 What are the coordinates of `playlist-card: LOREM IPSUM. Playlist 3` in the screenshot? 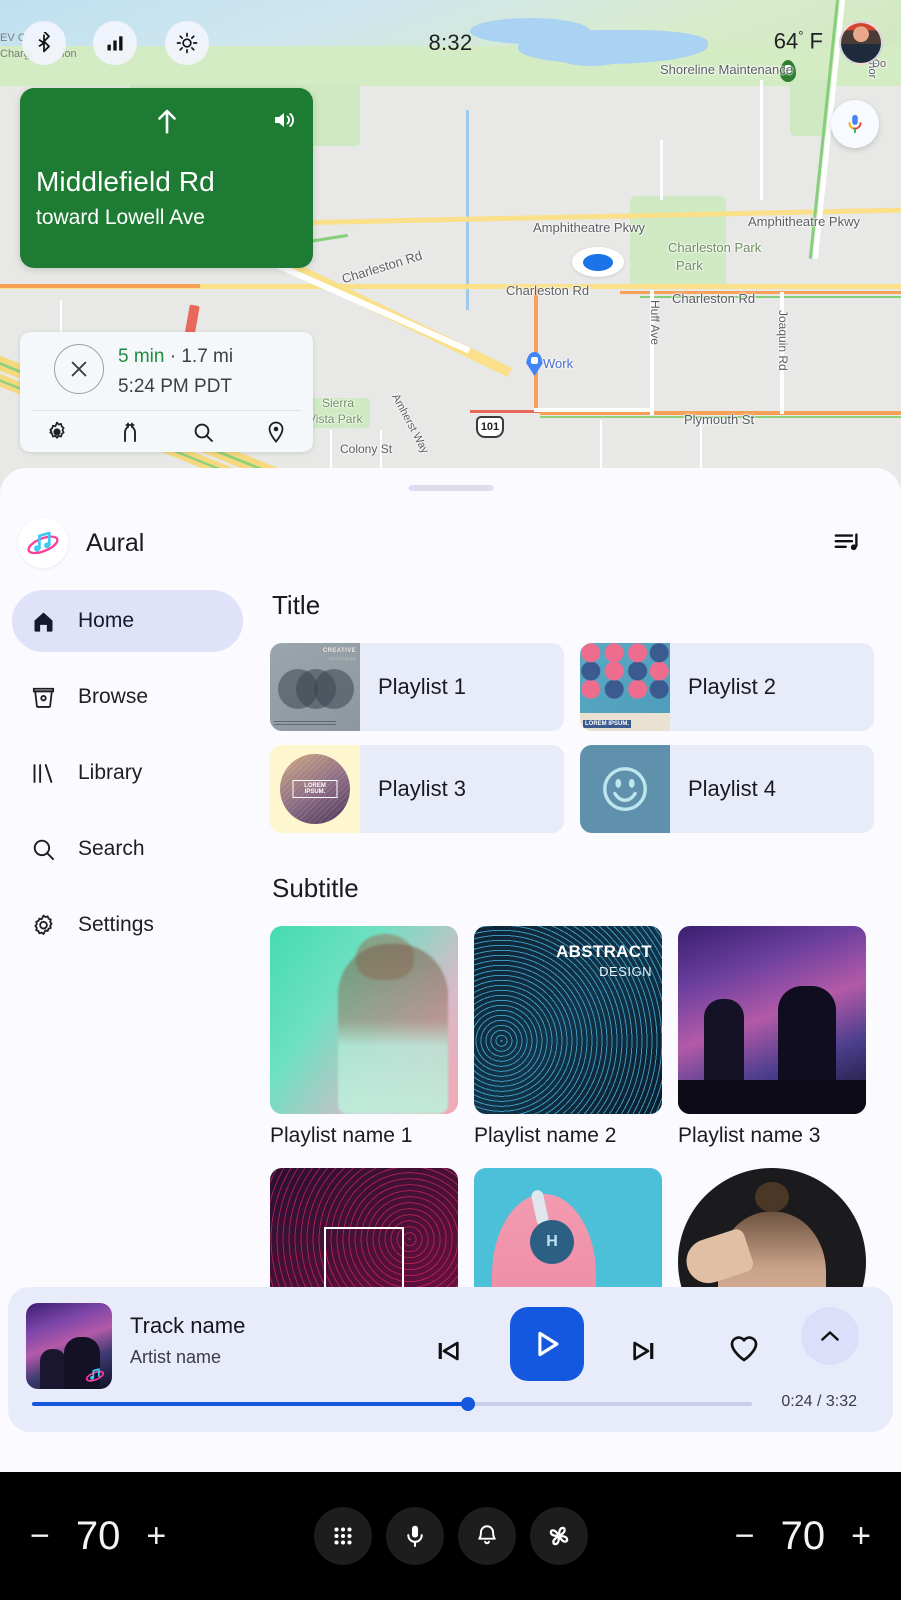 It's located at (417, 789).